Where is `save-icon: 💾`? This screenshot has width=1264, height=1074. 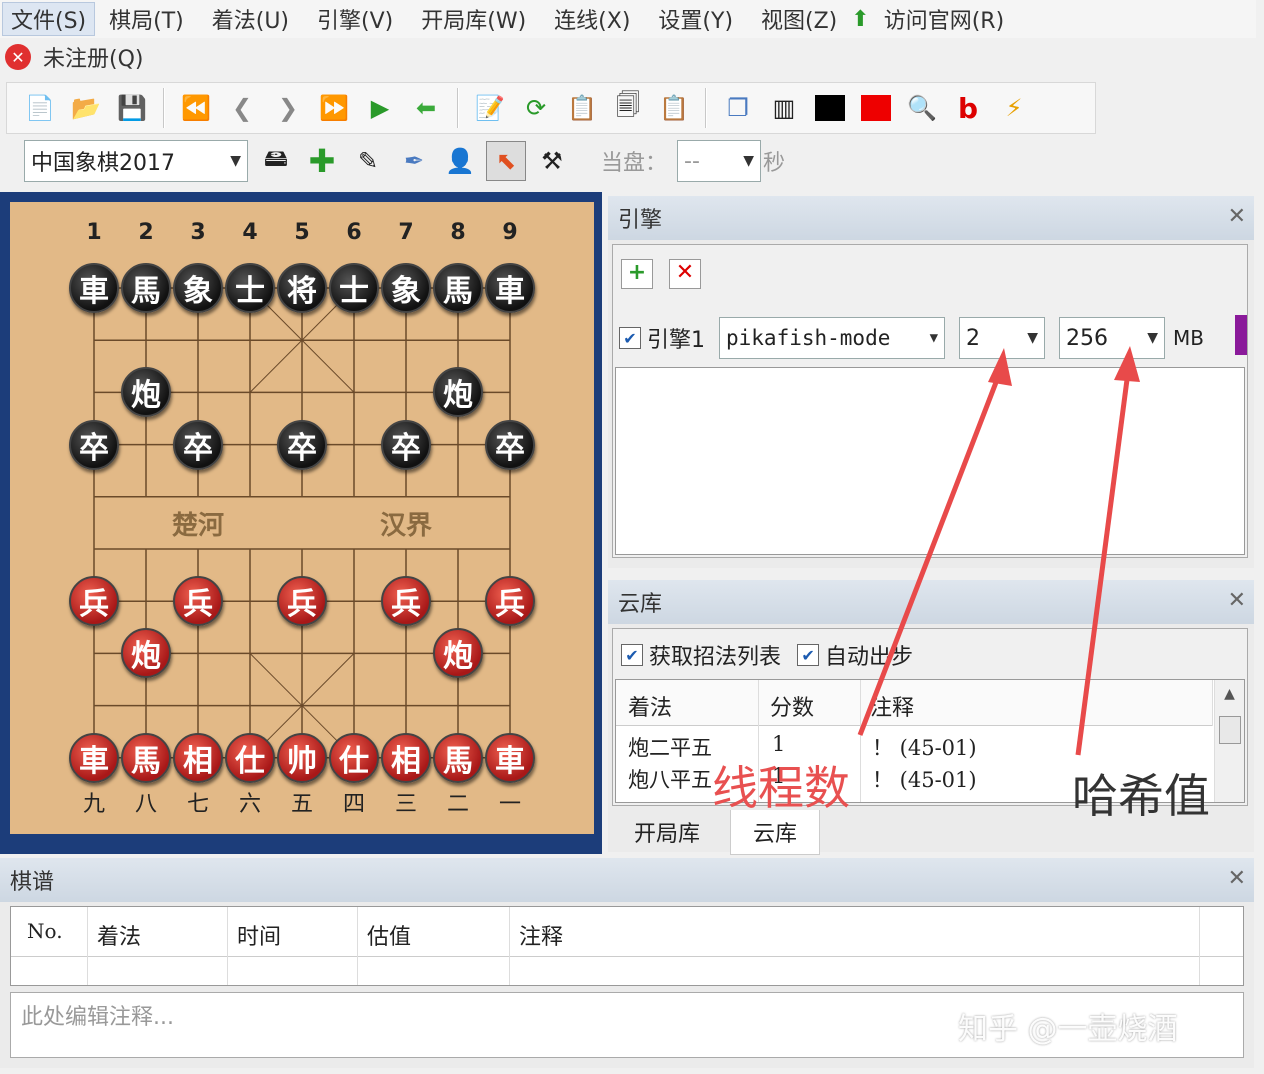
save-icon: 💾 is located at coordinates (132, 108).